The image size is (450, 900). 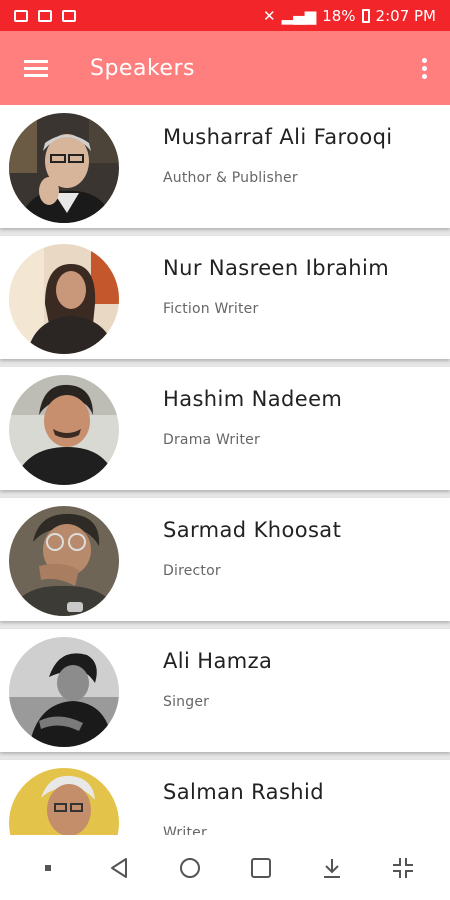 What do you see at coordinates (192, 571) in the screenshot?
I see `speaker-role: Director` at bounding box center [192, 571].